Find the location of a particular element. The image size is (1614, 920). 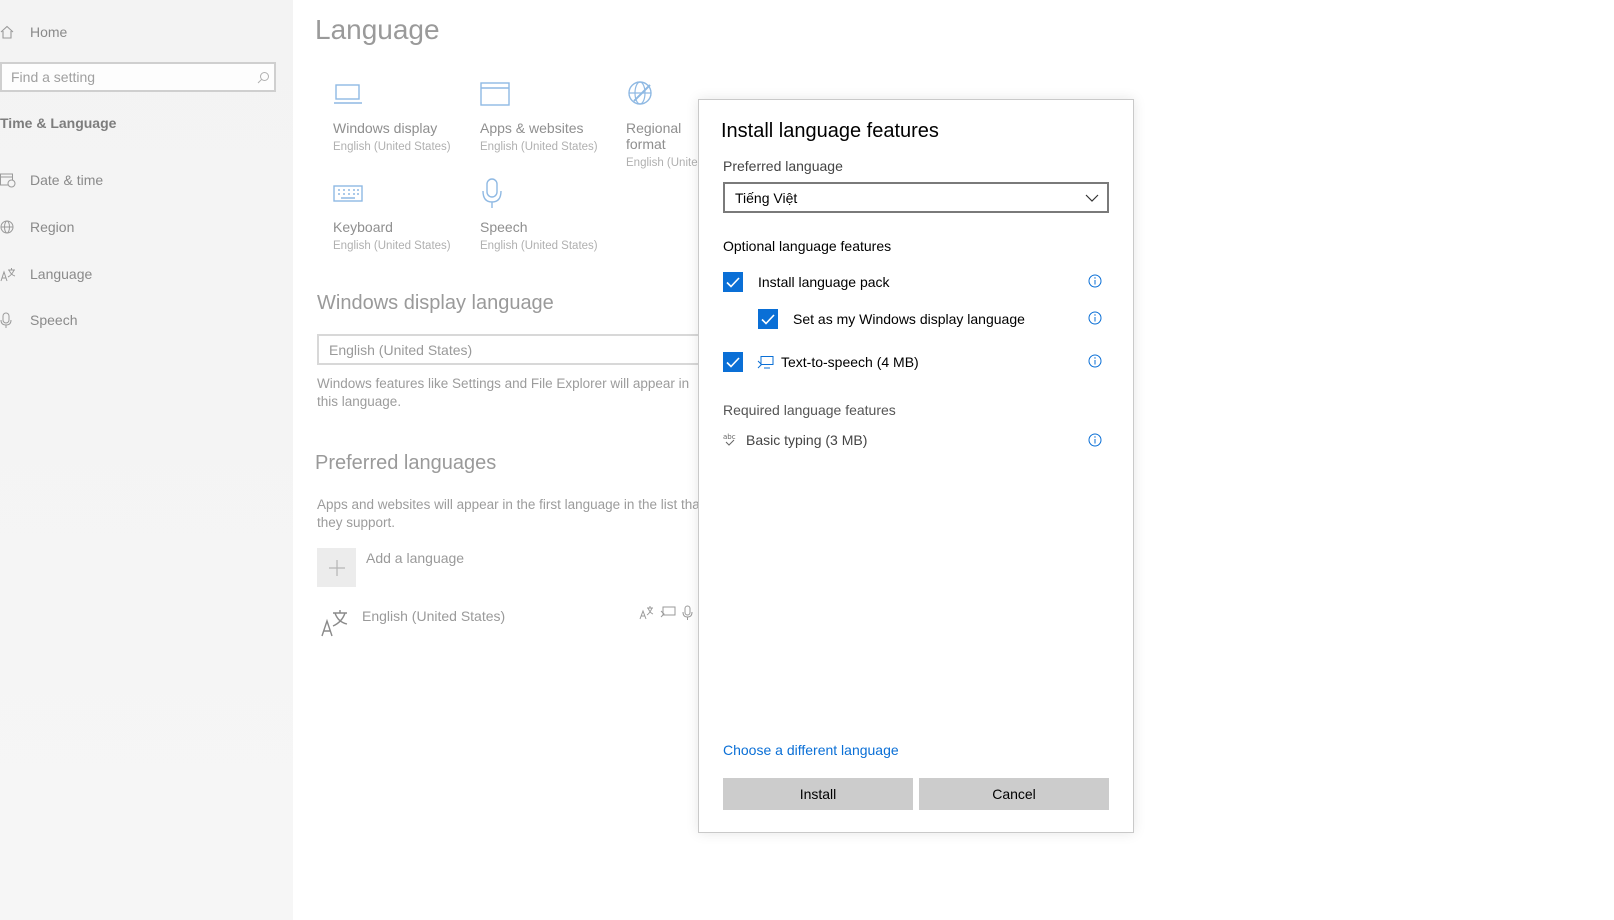

sidebar-item-region: Region is located at coordinates (37, 227).